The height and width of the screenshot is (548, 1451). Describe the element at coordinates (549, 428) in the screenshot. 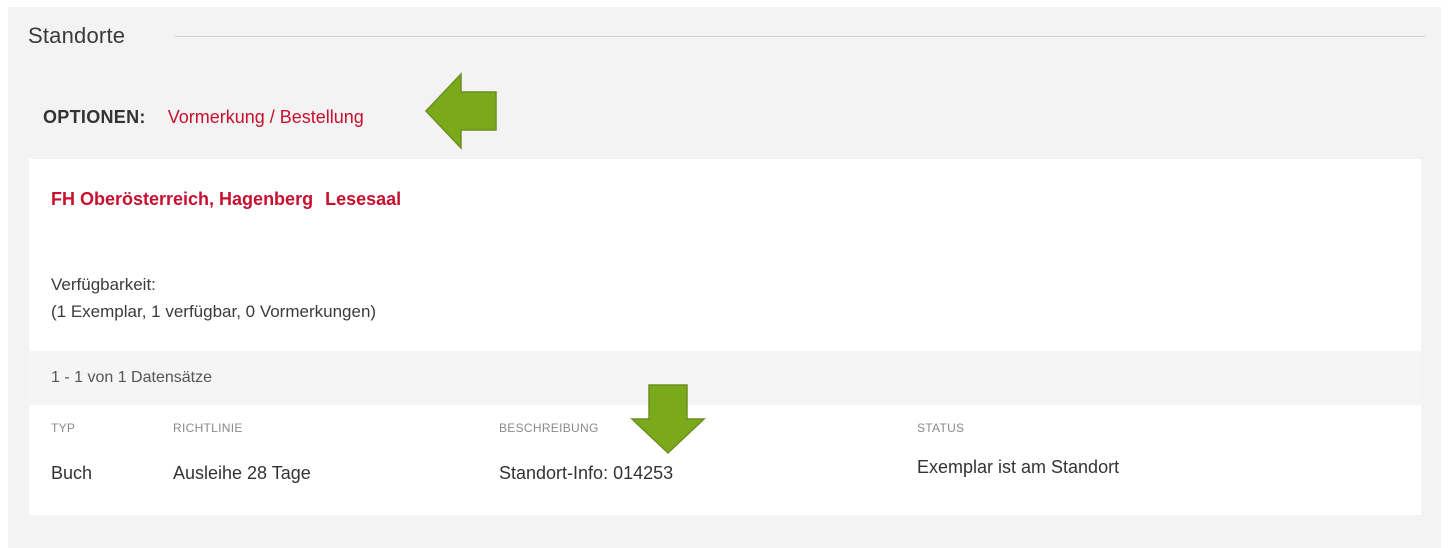

I see `header-beschreibung: BESCHREIBUNG` at that location.